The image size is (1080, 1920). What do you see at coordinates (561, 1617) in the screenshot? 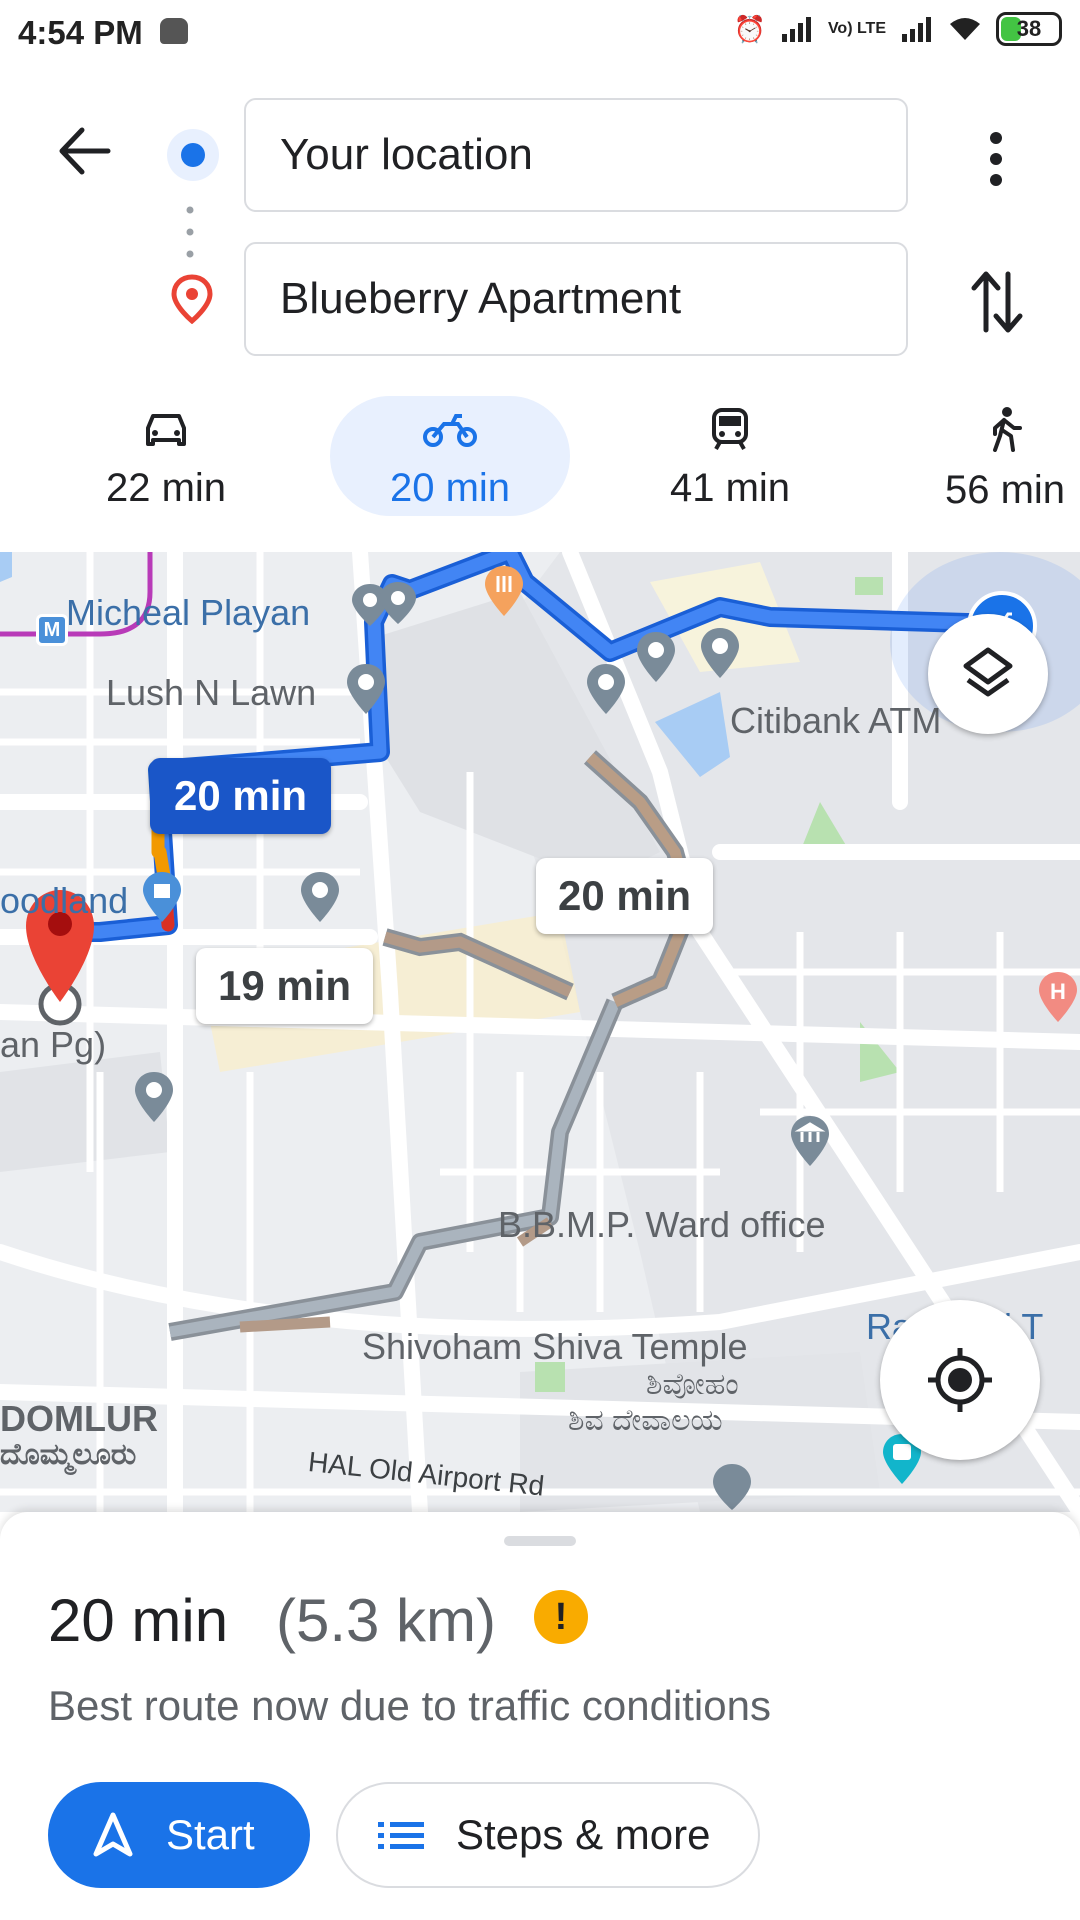
I see `warning-icon: !` at bounding box center [561, 1617].